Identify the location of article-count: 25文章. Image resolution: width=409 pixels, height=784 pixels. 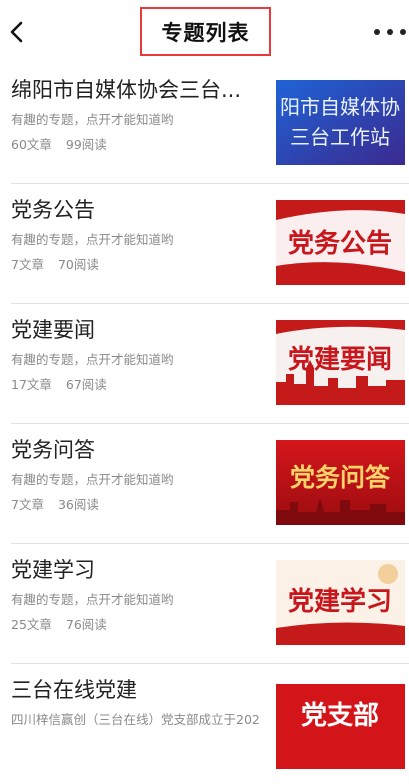
(31, 624).